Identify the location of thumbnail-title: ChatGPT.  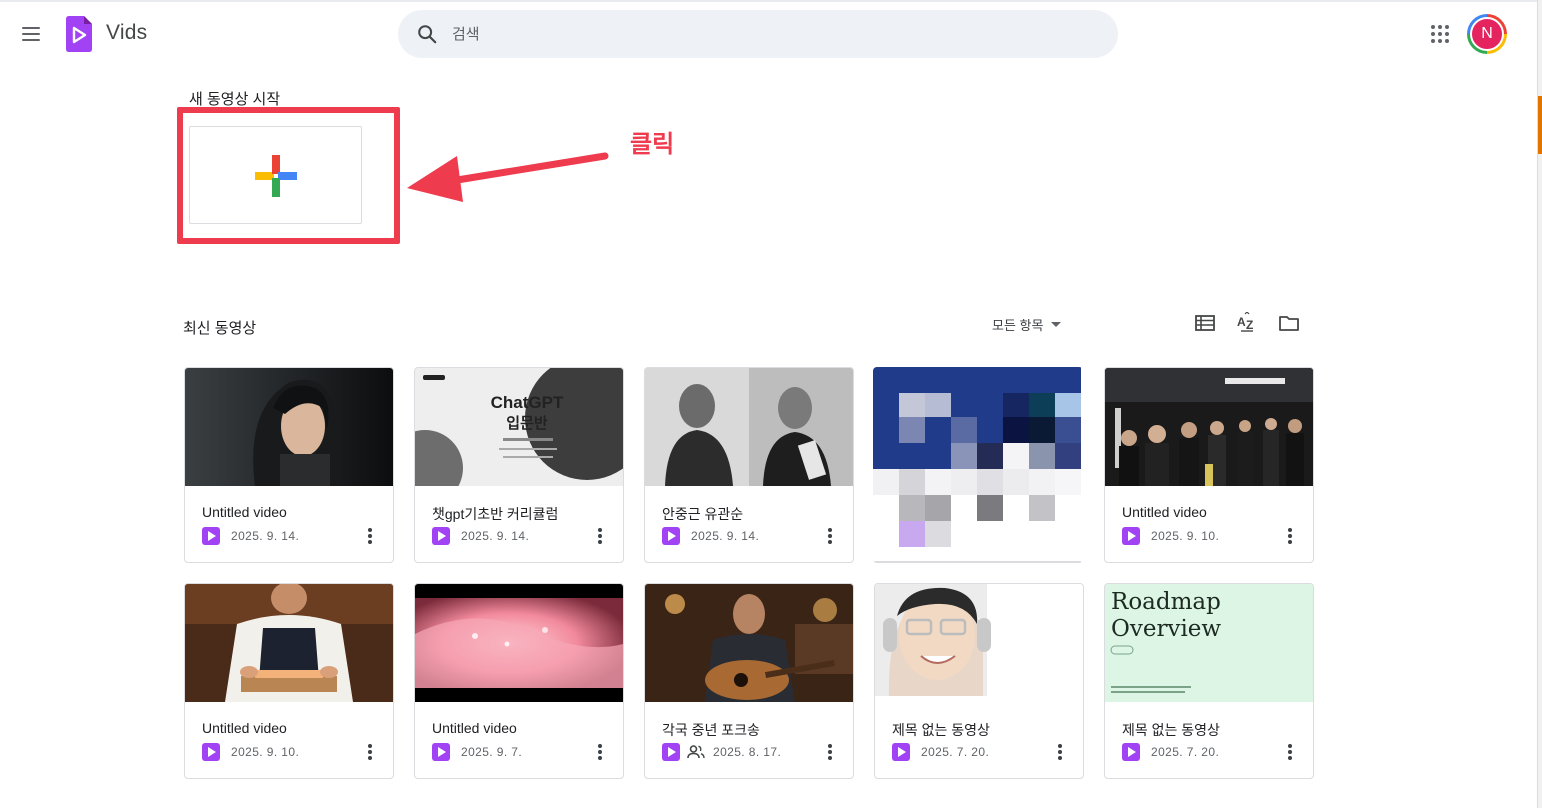
(527, 402).